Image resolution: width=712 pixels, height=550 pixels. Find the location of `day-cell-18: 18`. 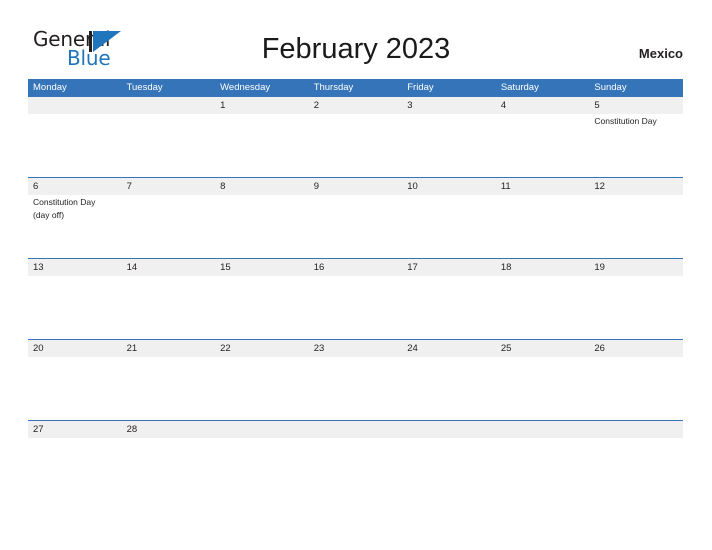

day-cell-18: 18 is located at coordinates (543, 299).